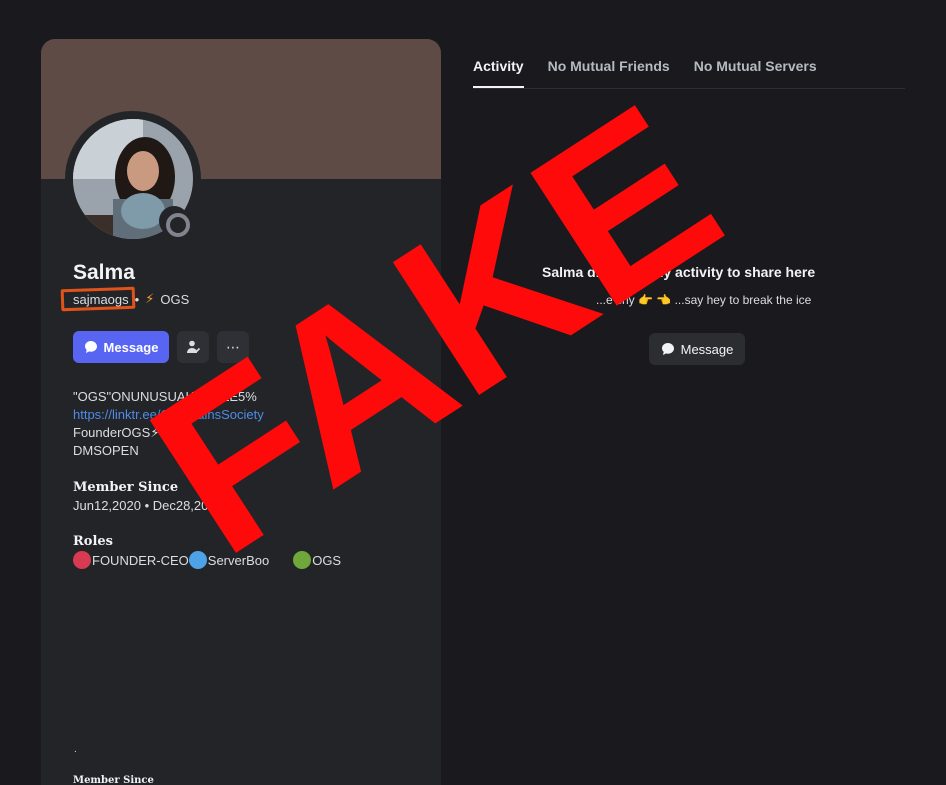 Image resolution: width=946 pixels, height=785 pixels. Describe the element at coordinates (140, 560) in the screenshot. I see `role-label: FOUNDER-CEO` at that location.